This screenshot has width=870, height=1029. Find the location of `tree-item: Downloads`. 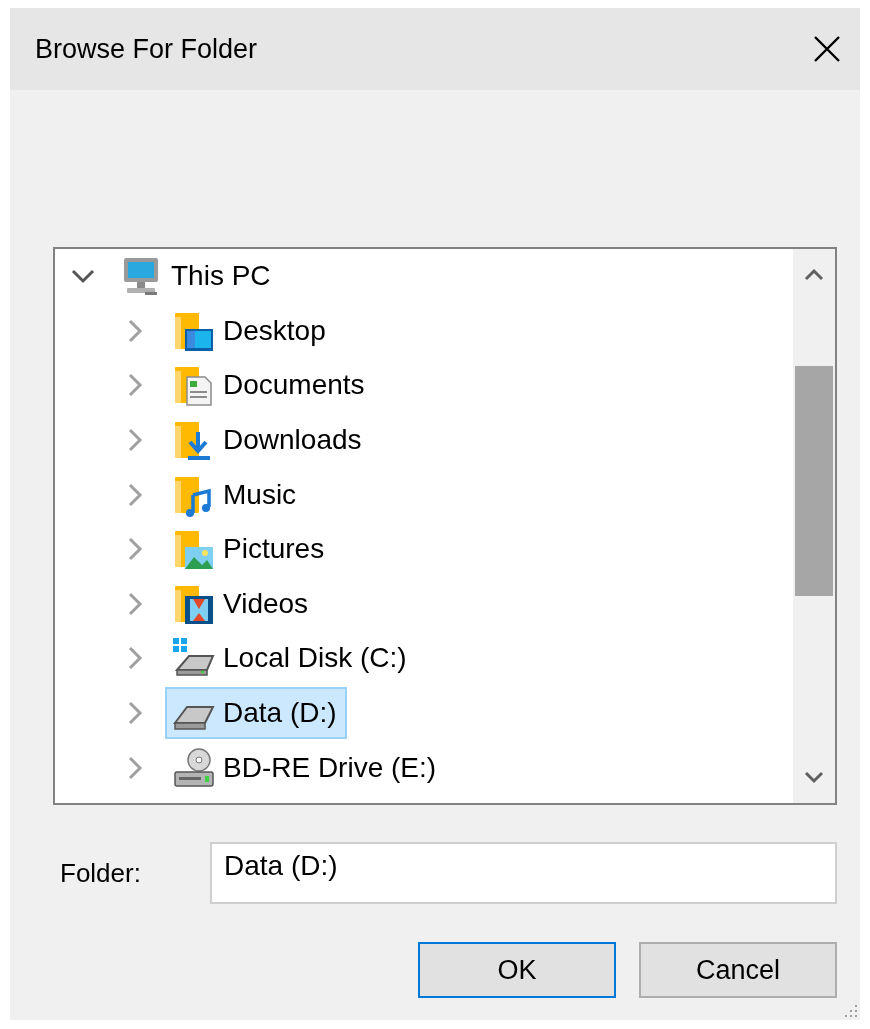

tree-item: Downloads is located at coordinates (268, 440).